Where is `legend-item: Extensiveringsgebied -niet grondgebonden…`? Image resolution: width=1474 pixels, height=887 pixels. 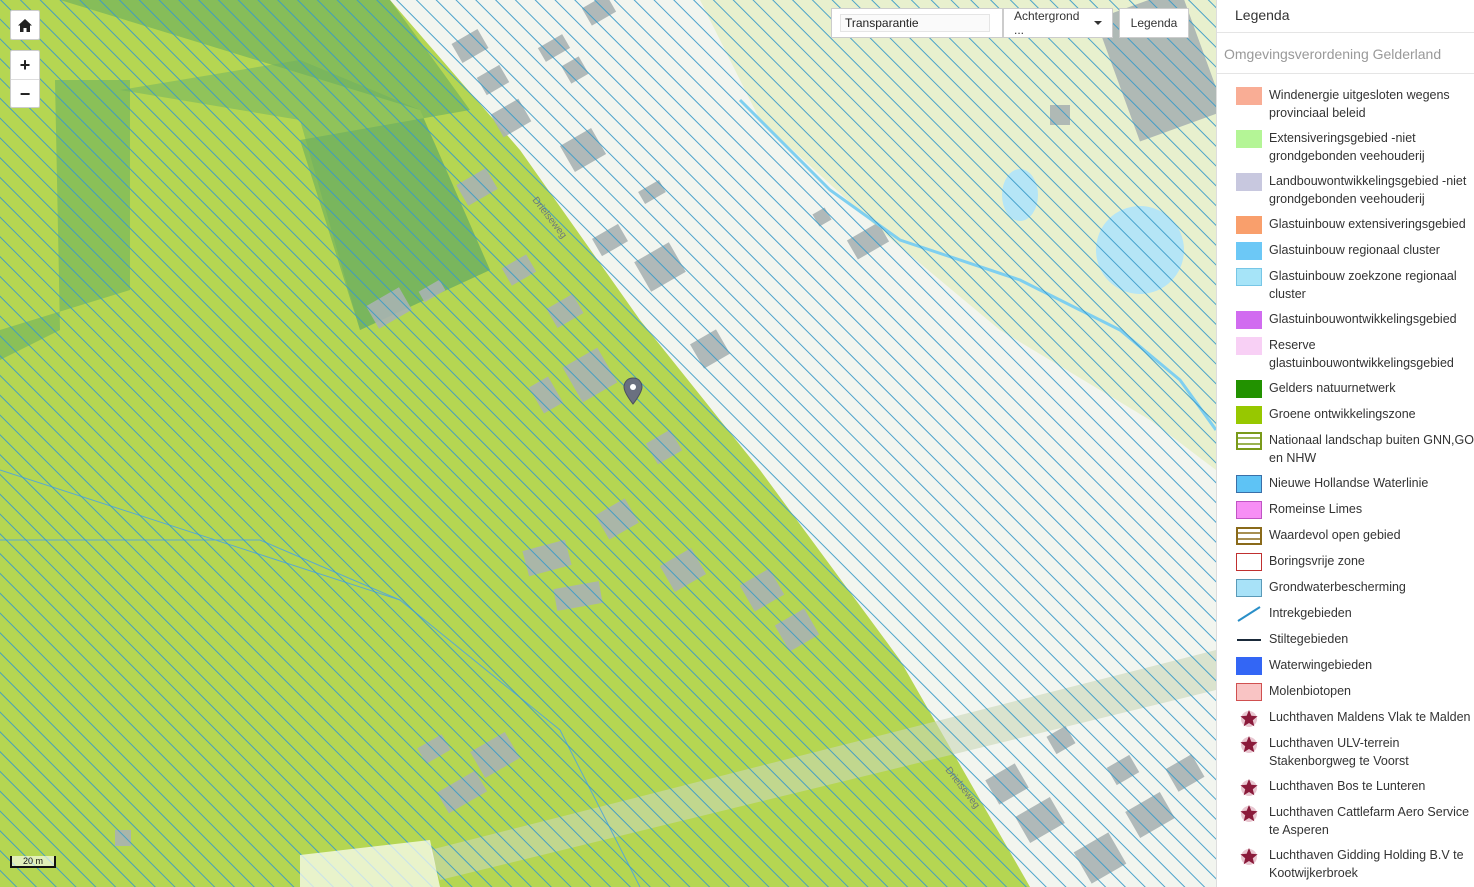
legend-item: Extensiveringsgebied -niet grondgebonden… is located at coordinates (1345, 147).